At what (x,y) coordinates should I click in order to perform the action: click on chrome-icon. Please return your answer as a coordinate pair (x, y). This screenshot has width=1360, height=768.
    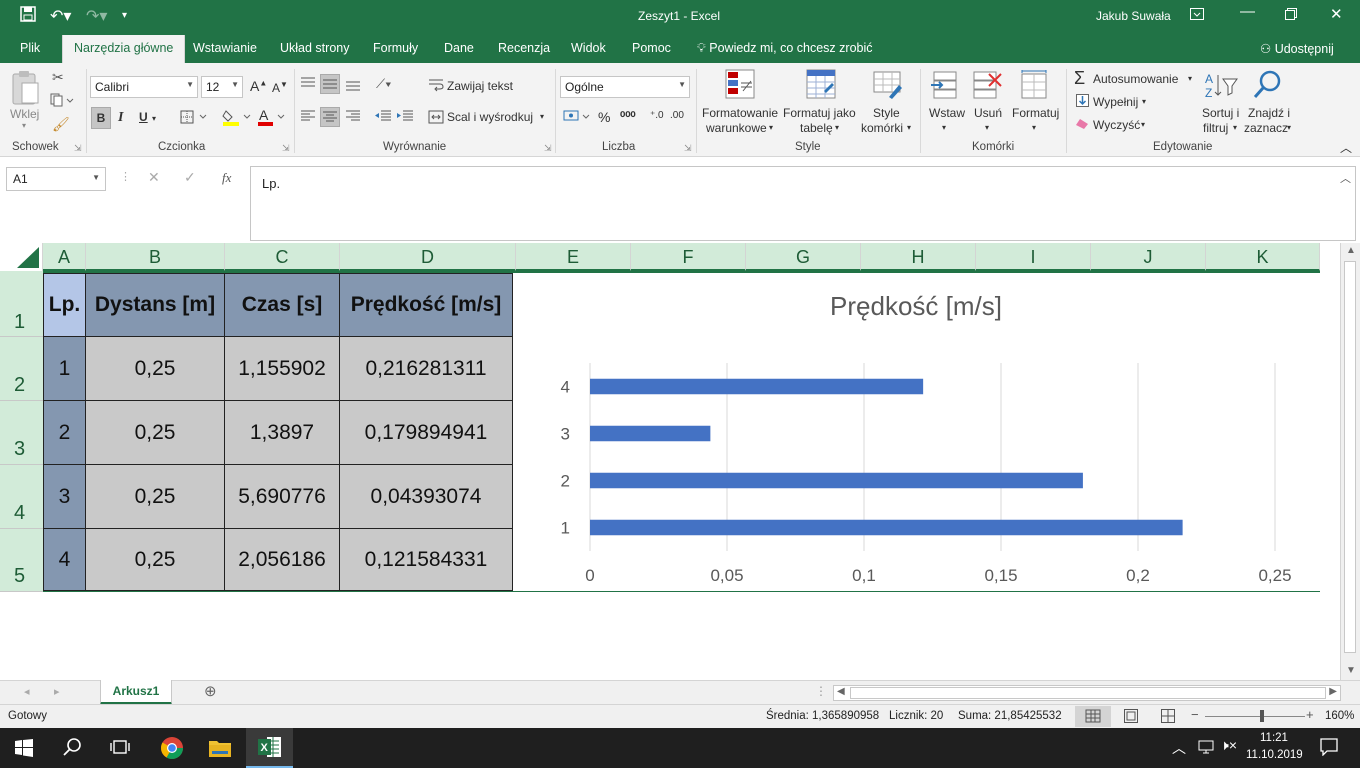
    Looking at the image, I should click on (172, 749).